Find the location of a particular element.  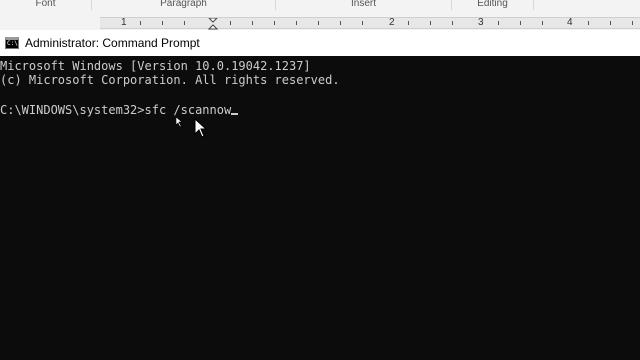

indent-marker-icon is located at coordinates (213, 23).